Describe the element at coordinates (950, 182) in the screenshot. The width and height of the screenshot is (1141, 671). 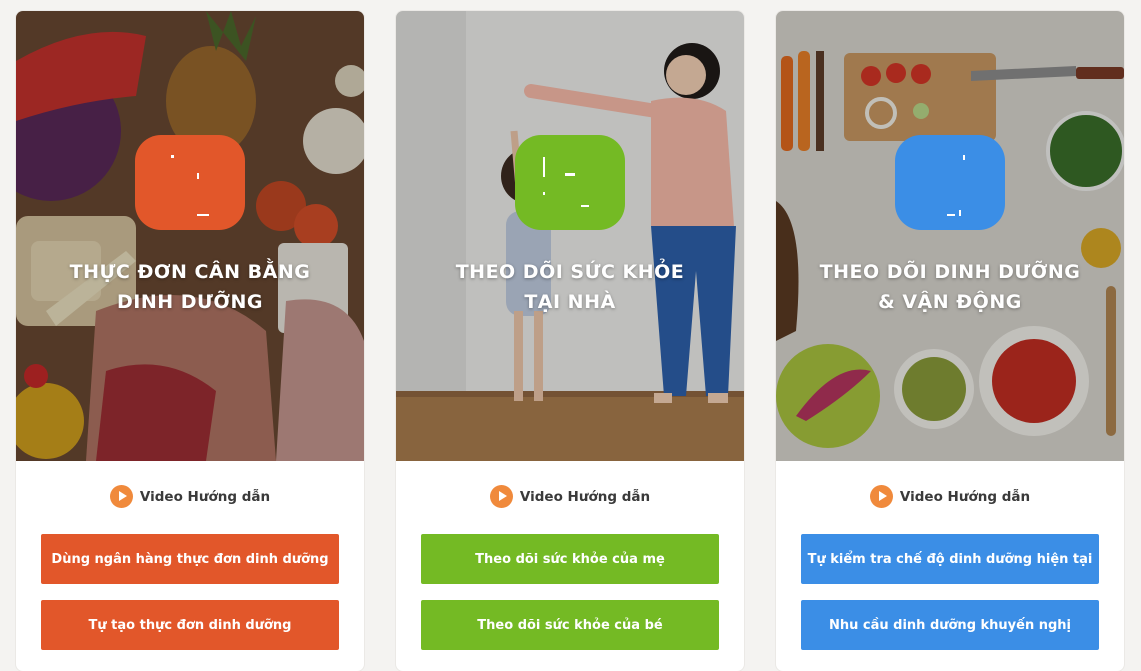
I see `nutrition-icon` at that location.